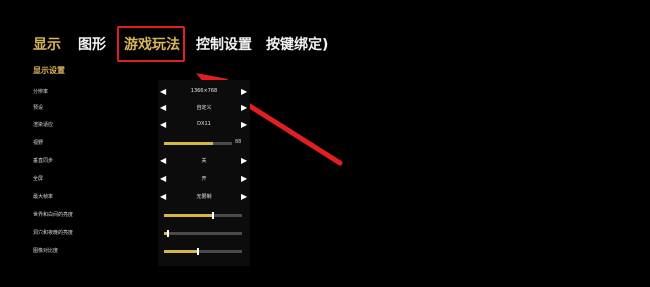 The width and height of the screenshot is (650, 287). What do you see at coordinates (38, 108) in the screenshot?
I see `setting-label: 预设` at bounding box center [38, 108].